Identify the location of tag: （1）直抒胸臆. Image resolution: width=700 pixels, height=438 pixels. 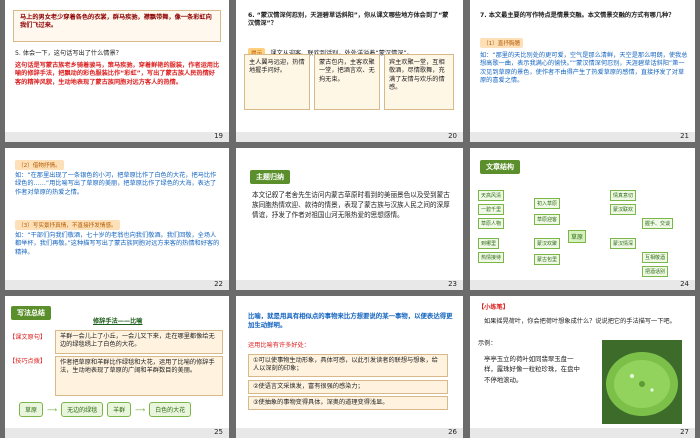
(502, 43).